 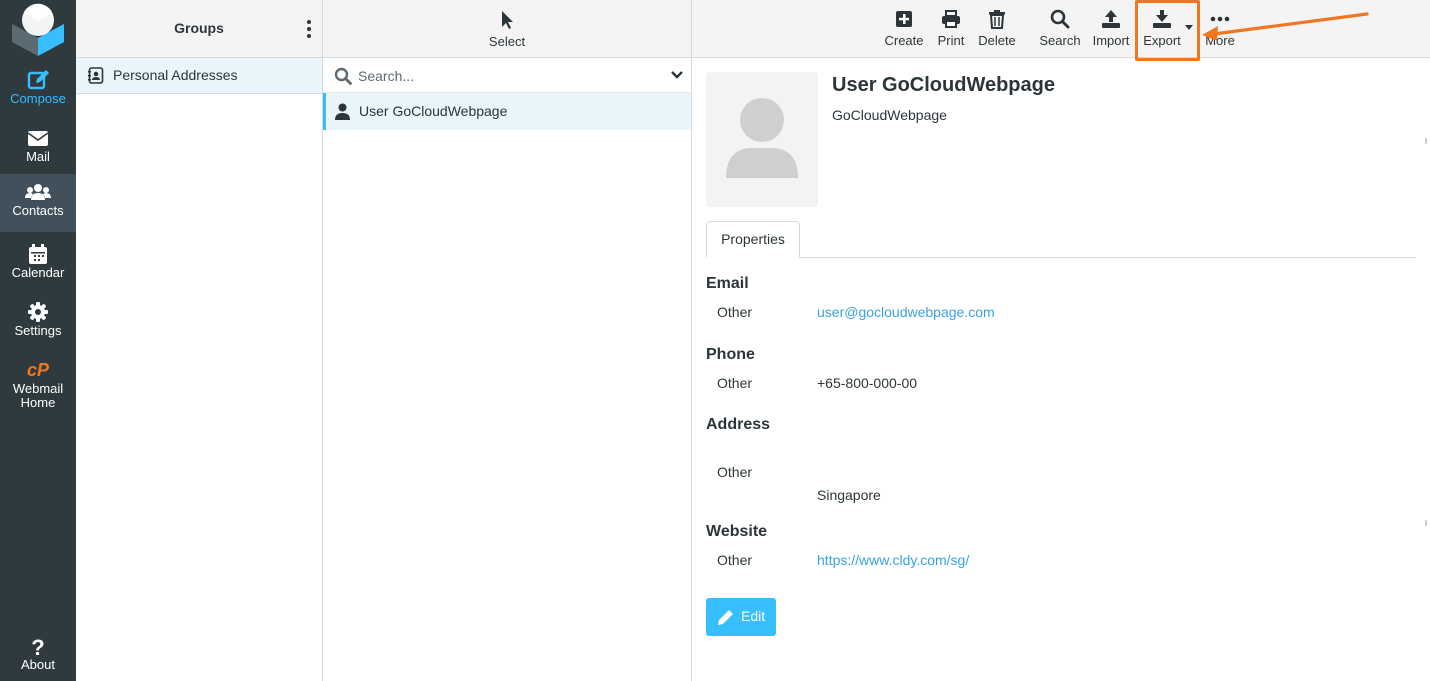 What do you see at coordinates (38, 138) in the screenshot?
I see `mail-icon` at bounding box center [38, 138].